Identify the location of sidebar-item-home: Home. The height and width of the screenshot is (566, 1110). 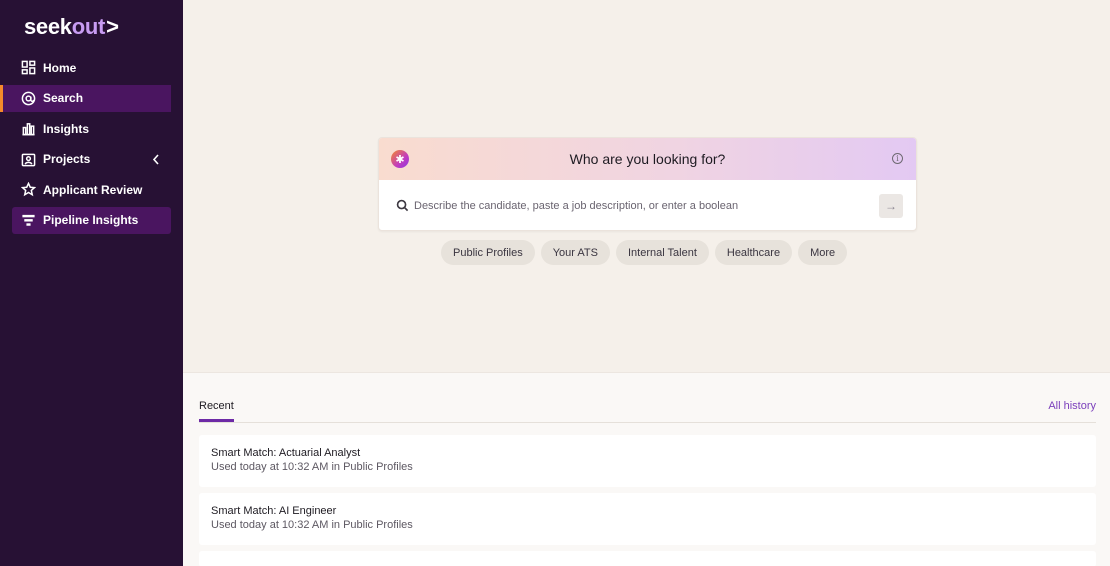
(91, 67).